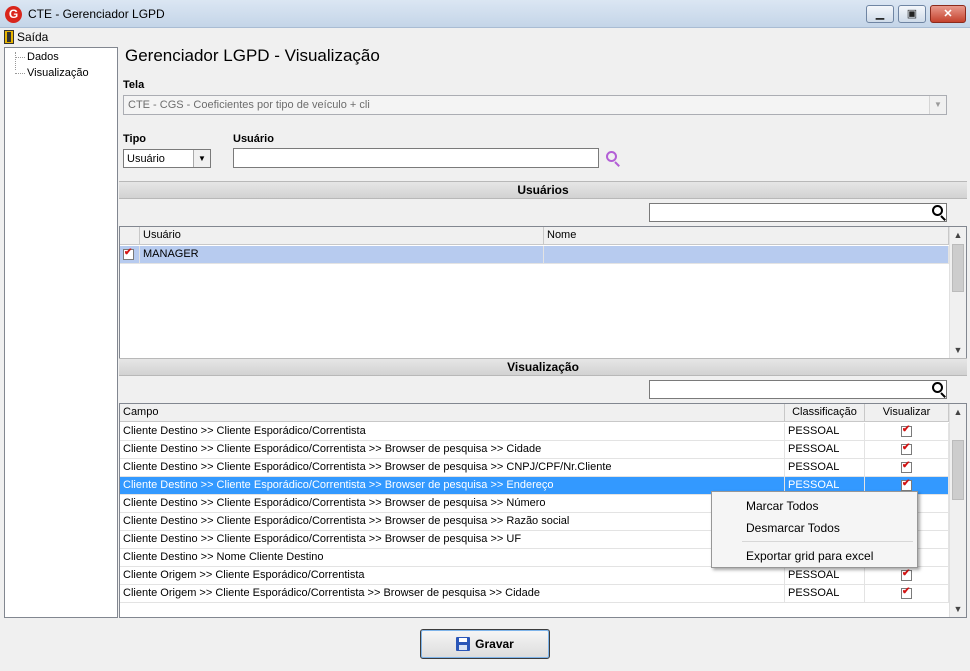 Image resolution: width=970 pixels, height=671 pixels. I want to click on floppy-disk-icon, so click(463, 644).